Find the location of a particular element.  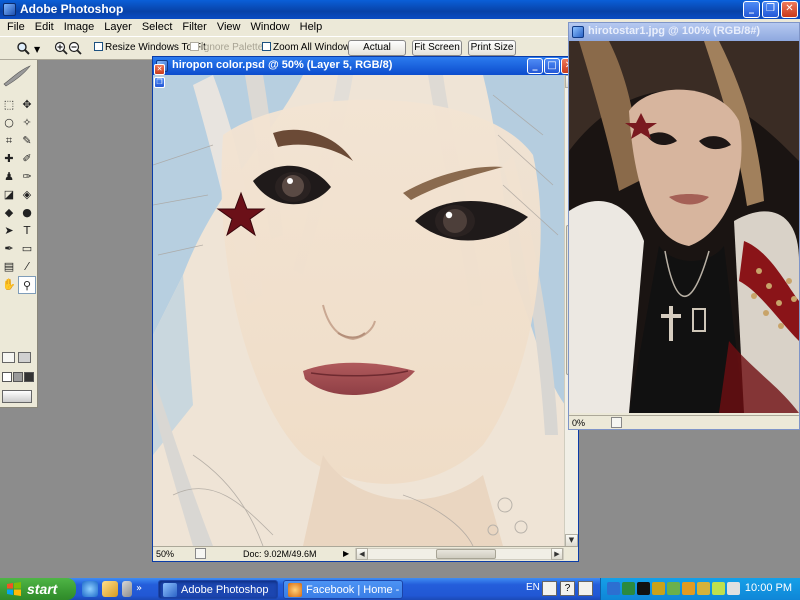

app-title-bar: Adobe Photoshop _ ❐ ✕ is located at coordinates (400, 9).